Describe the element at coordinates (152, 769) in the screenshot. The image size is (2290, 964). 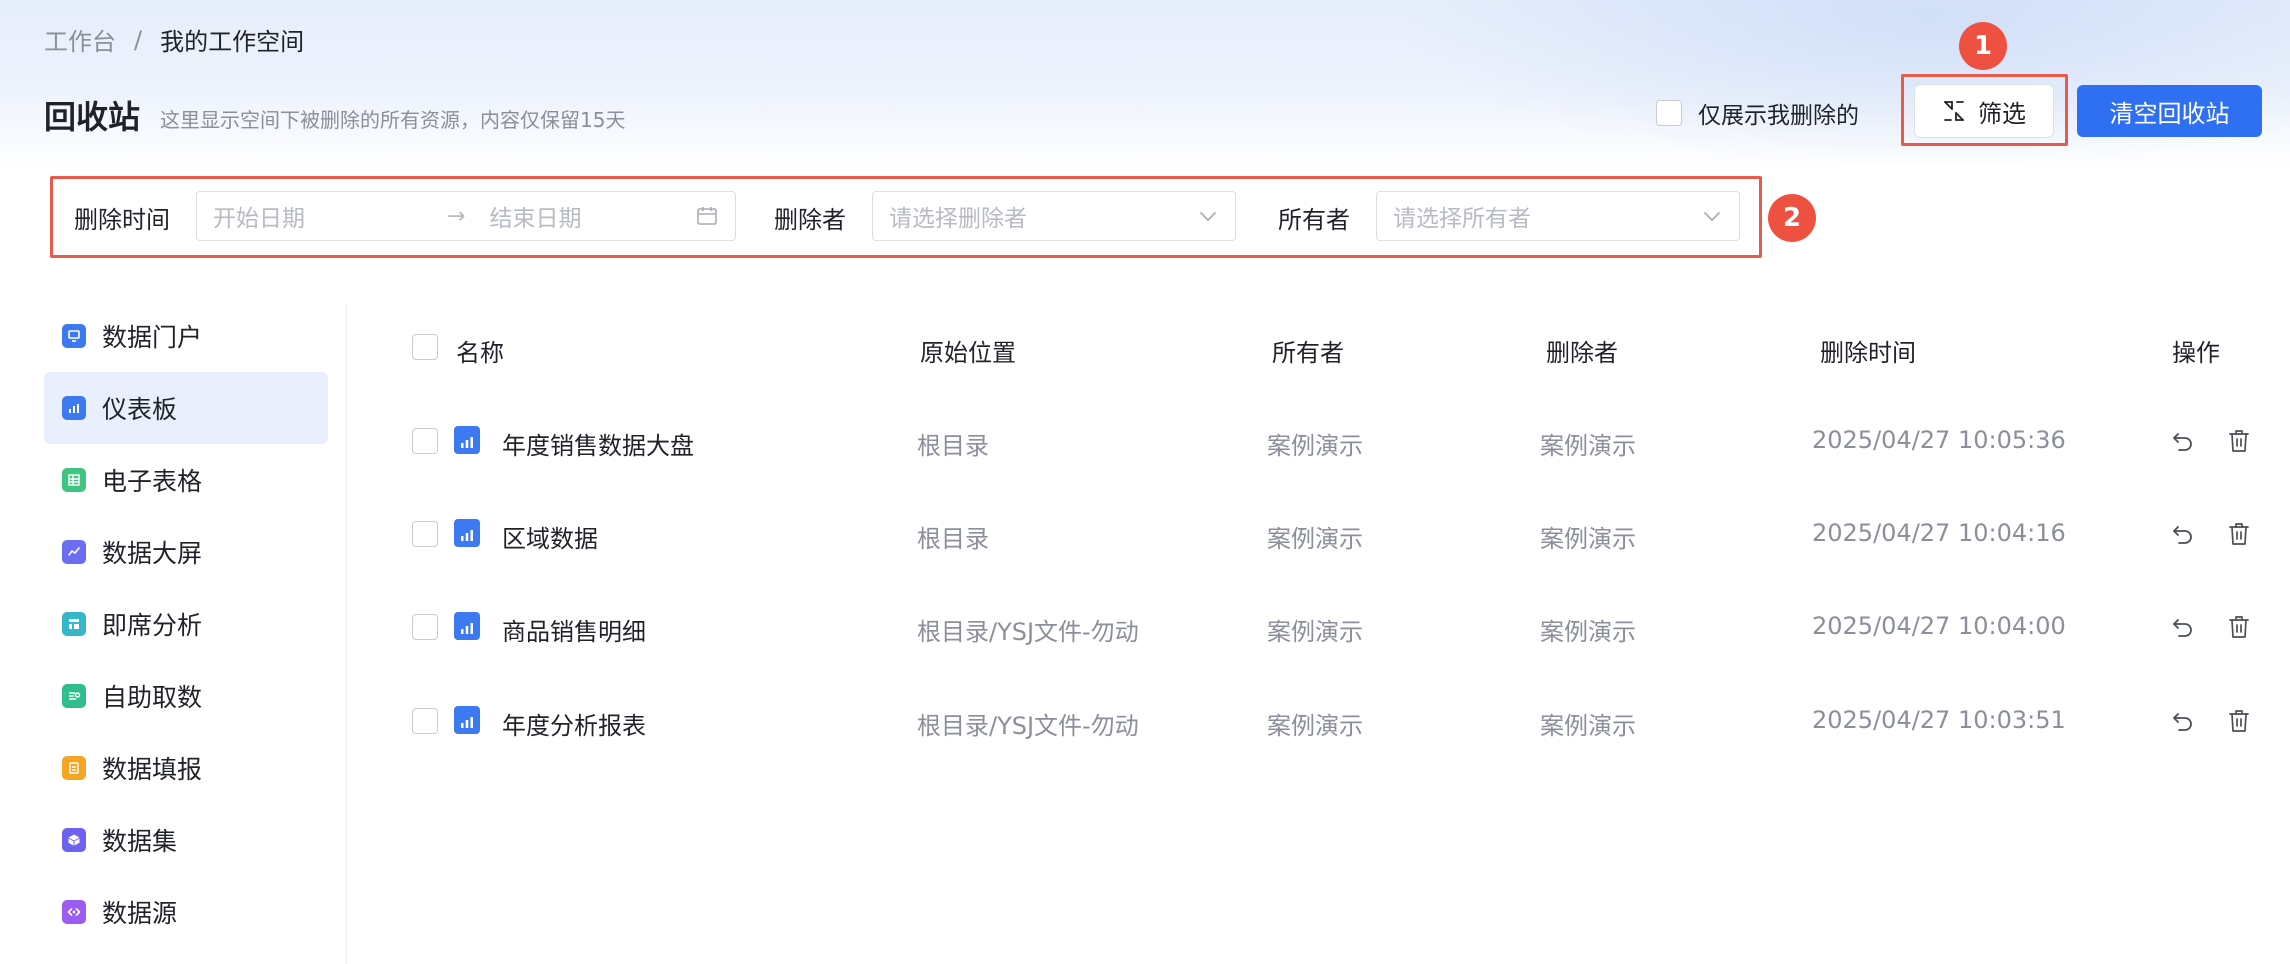
I see `sidebar-item-label: 数据填报` at that location.